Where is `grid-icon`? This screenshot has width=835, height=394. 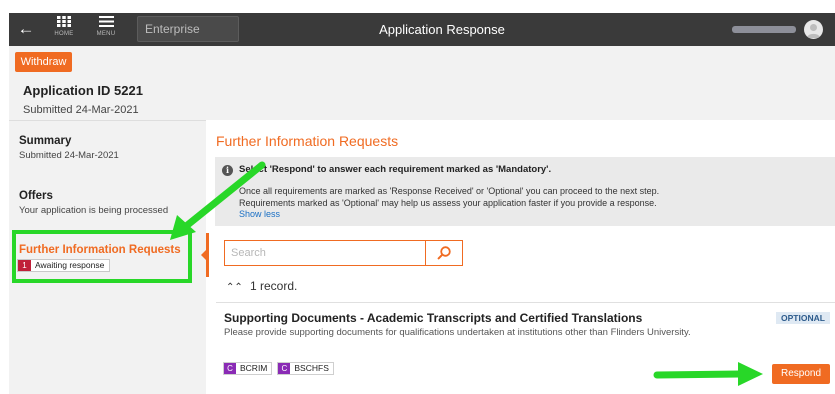 grid-icon is located at coordinates (64, 21).